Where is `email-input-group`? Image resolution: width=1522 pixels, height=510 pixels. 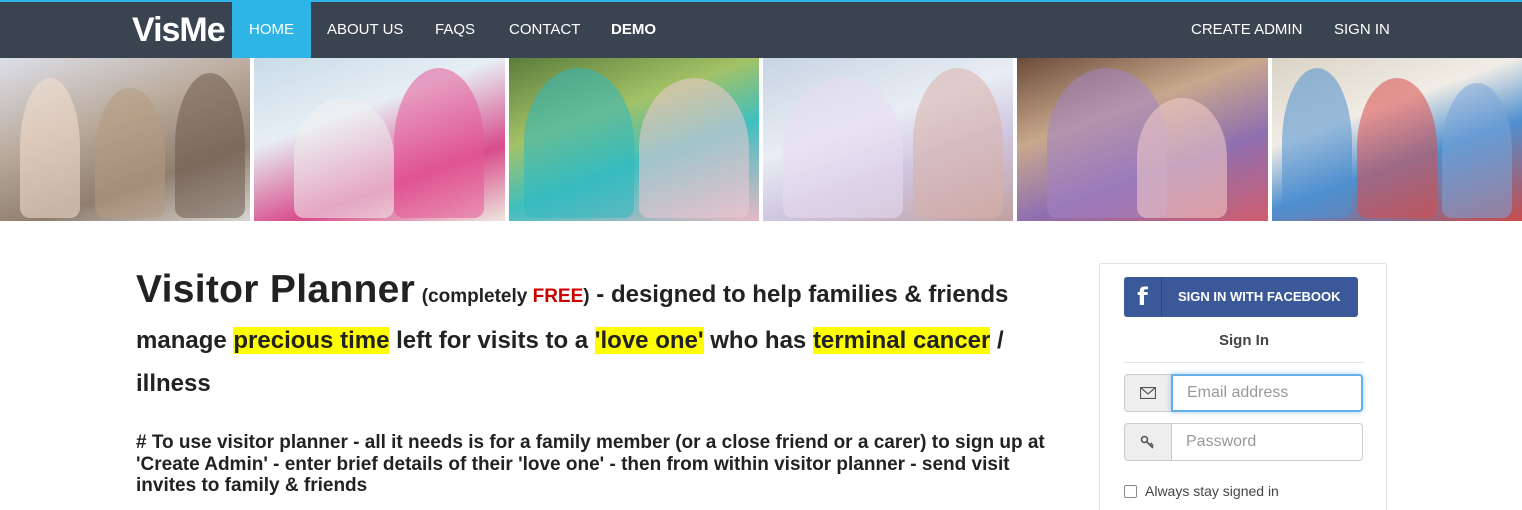 email-input-group is located at coordinates (1244, 393).